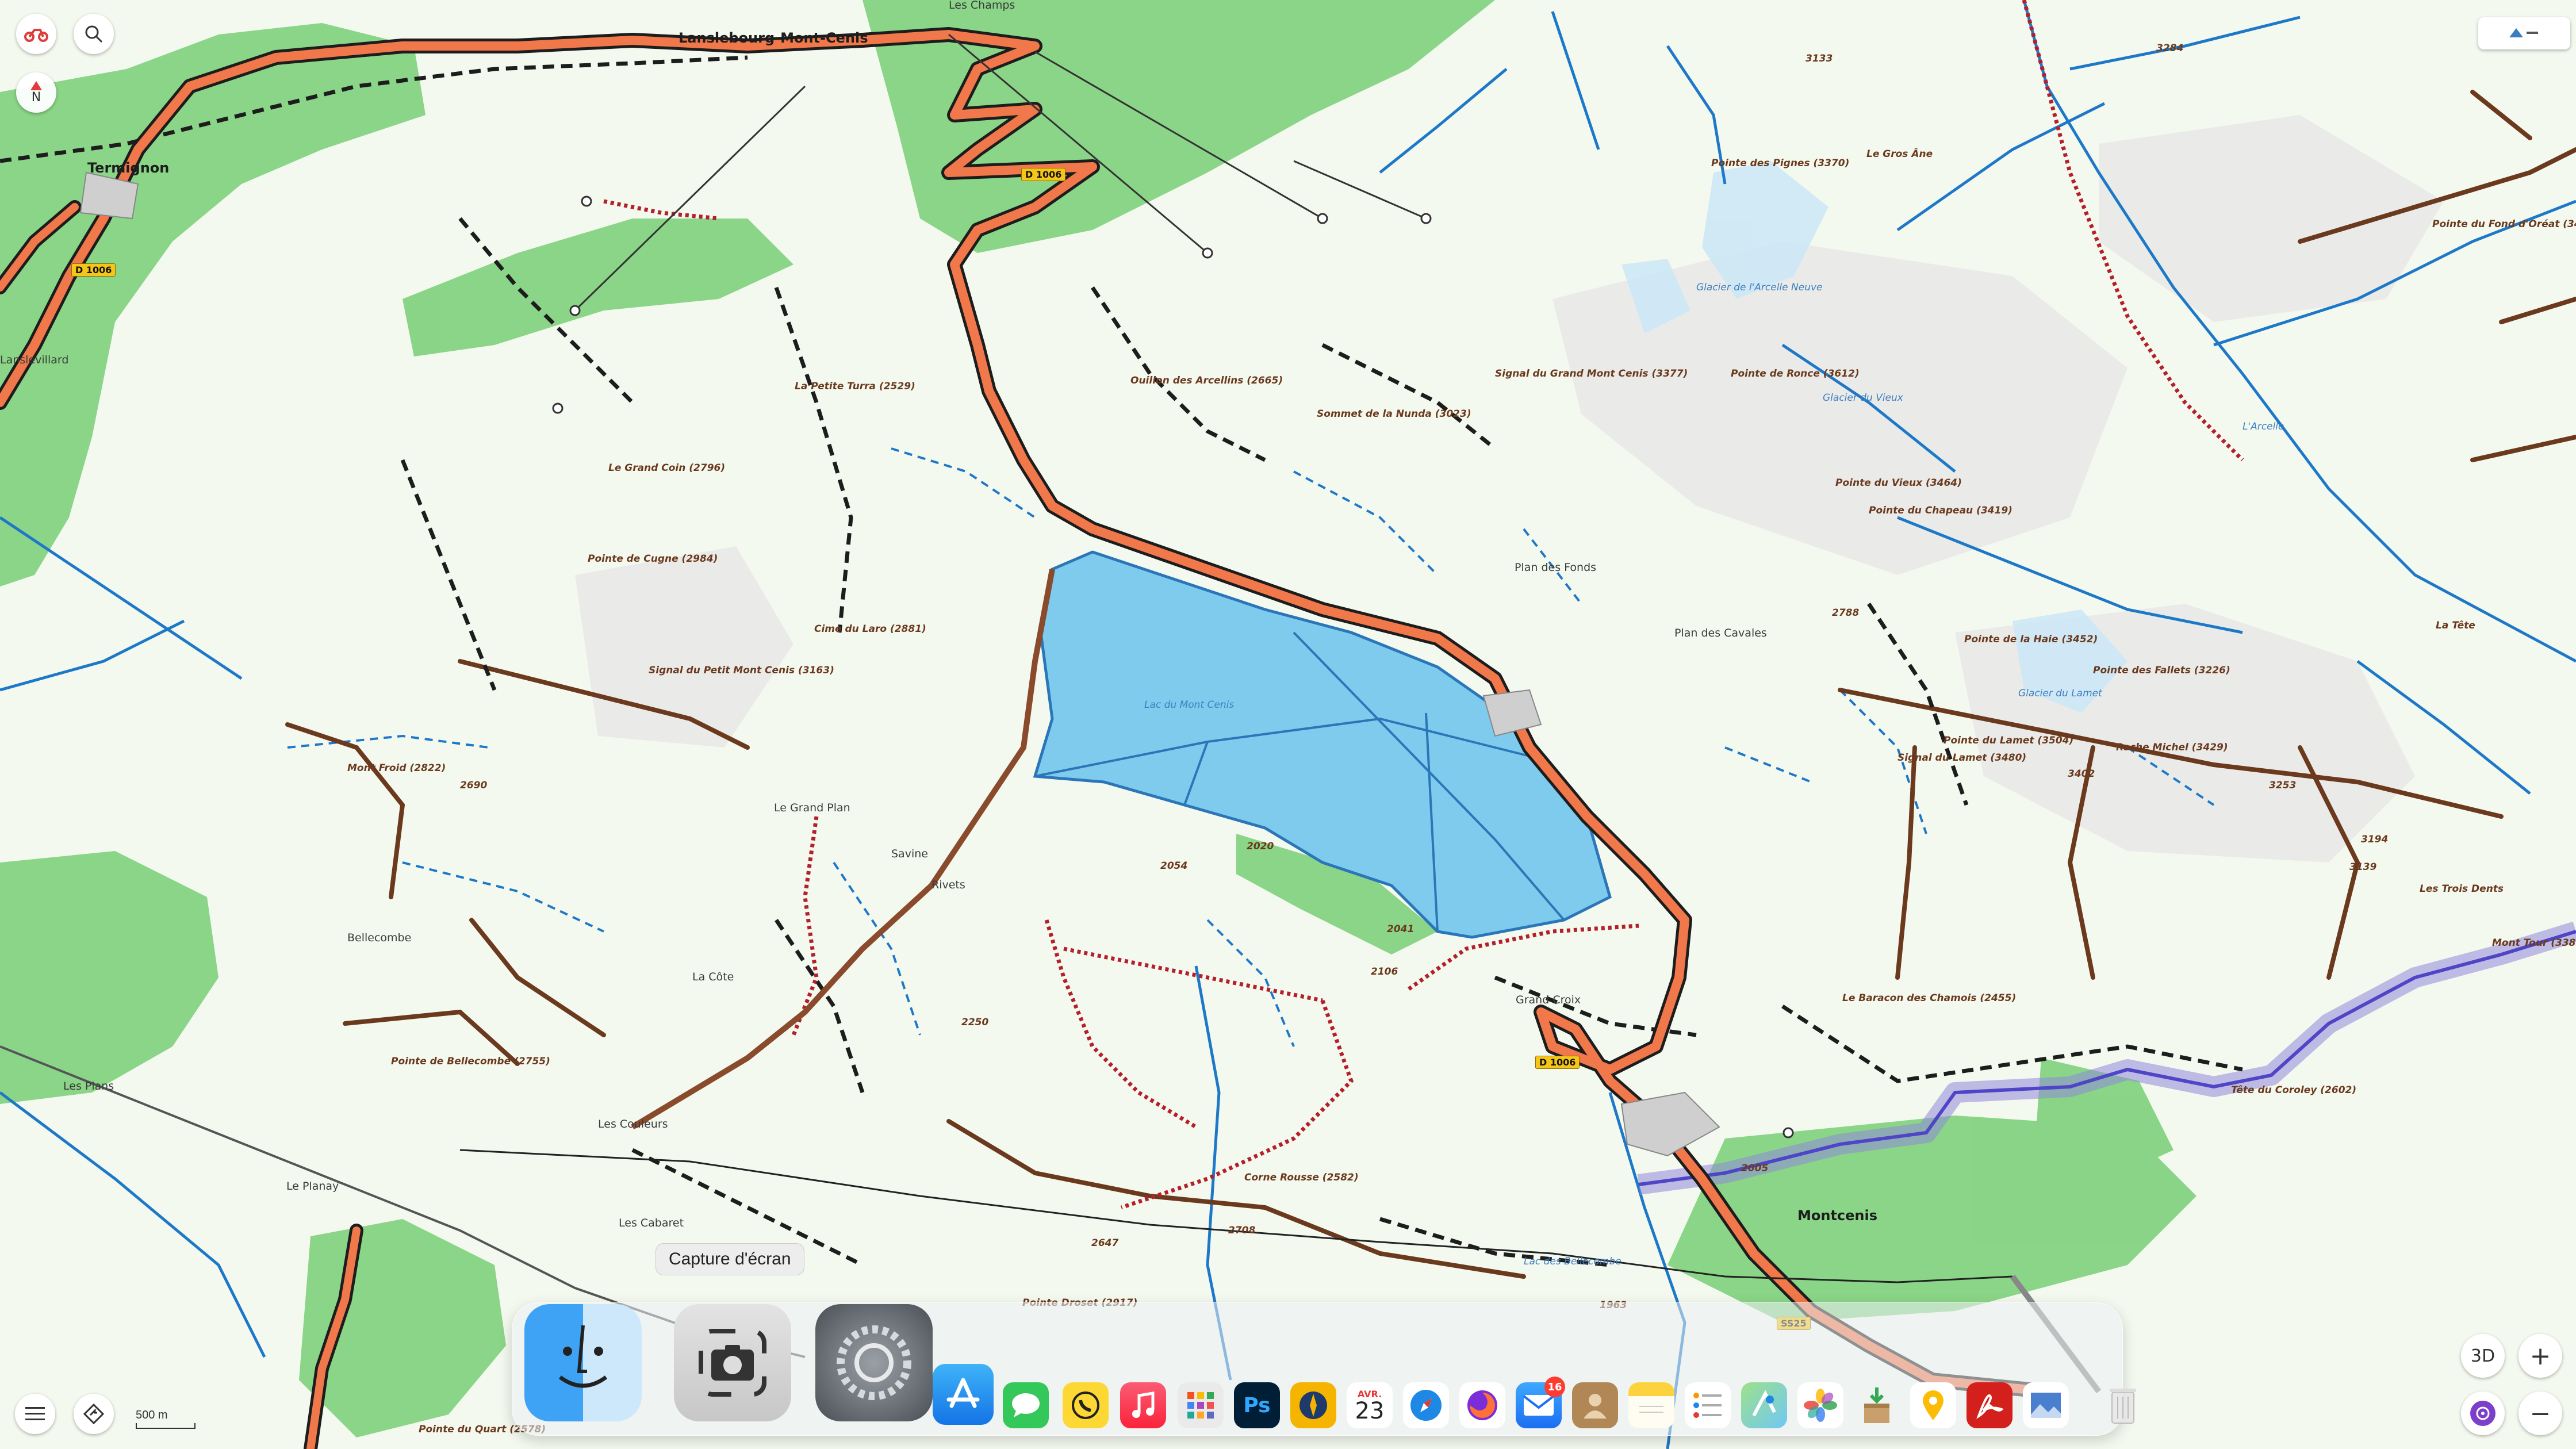 The width and height of the screenshot is (2576, 1449). I want to click on firefox-icon, so click(1482, 1405).